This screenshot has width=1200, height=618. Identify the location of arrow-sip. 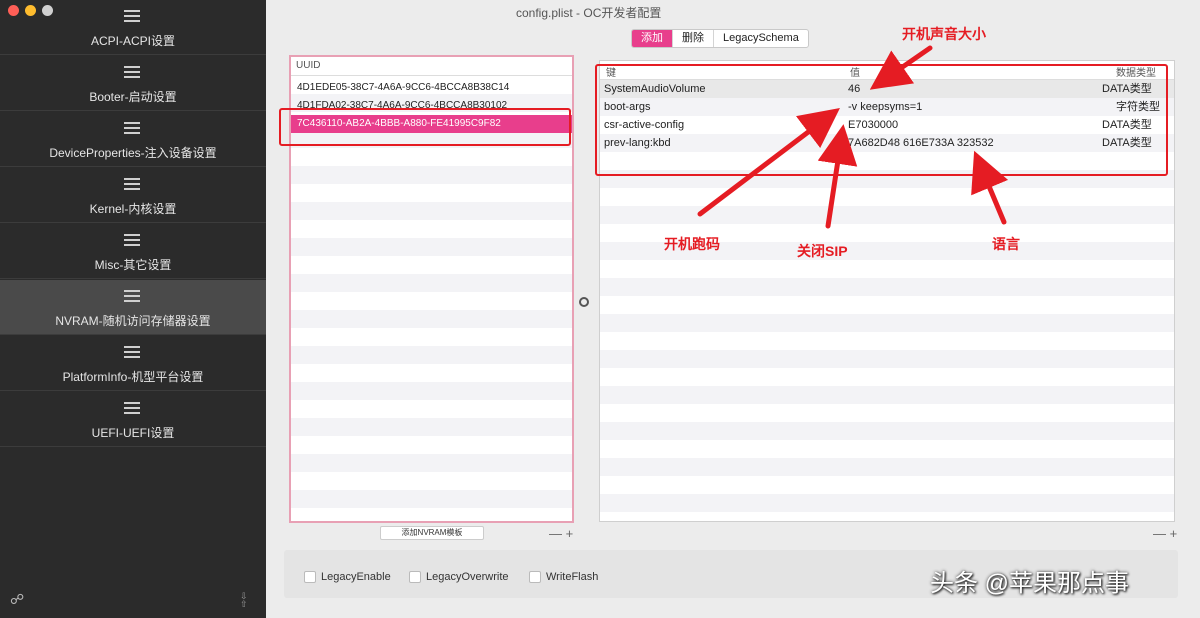
(837, 176).